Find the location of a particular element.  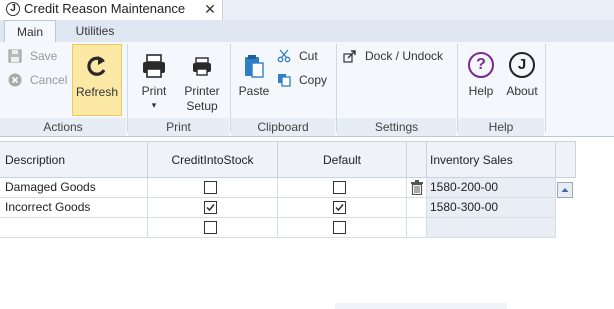

inventory-sales-account-cell: 1580-300-00 is located at coordinates (491, 208).